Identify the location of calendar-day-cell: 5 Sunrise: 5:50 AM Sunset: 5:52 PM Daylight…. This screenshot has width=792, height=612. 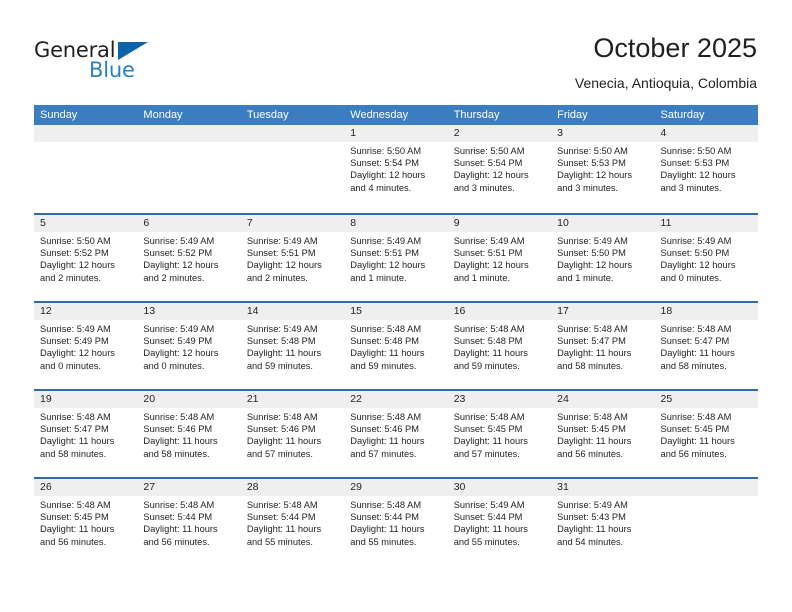
(86, 258).